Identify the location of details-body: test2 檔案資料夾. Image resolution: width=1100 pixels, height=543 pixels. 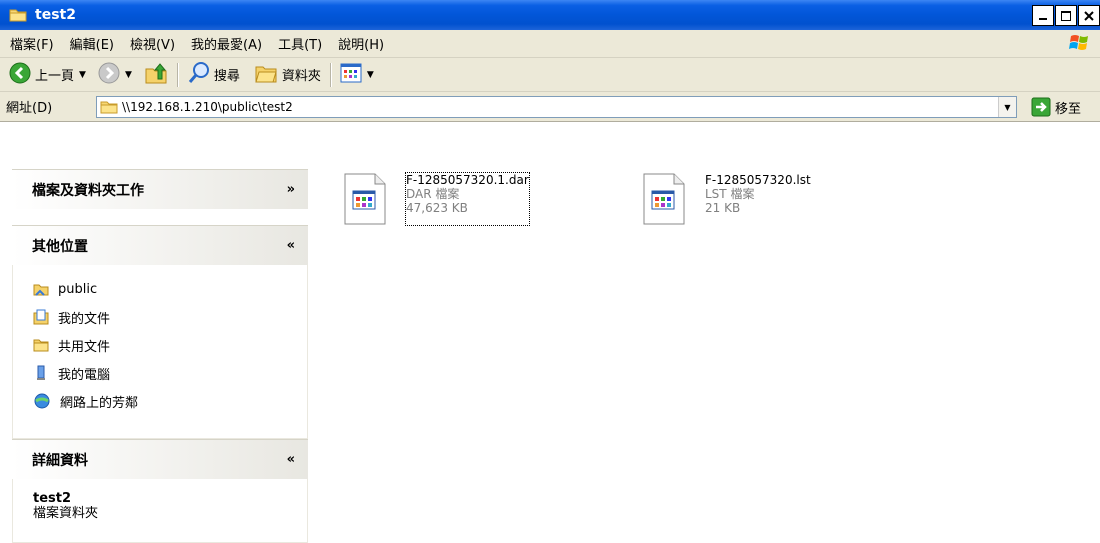
(160, 511).